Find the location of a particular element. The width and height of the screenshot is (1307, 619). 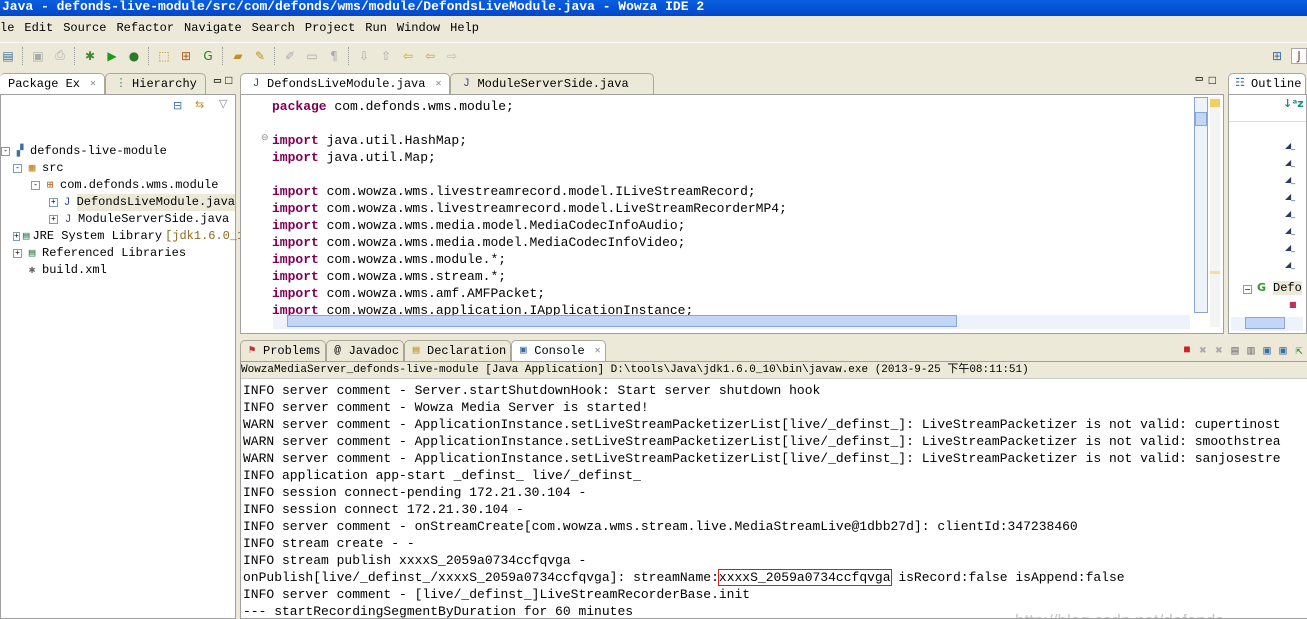

tab-console: ▣ Console ✕ is located at coordinates (558, 350).